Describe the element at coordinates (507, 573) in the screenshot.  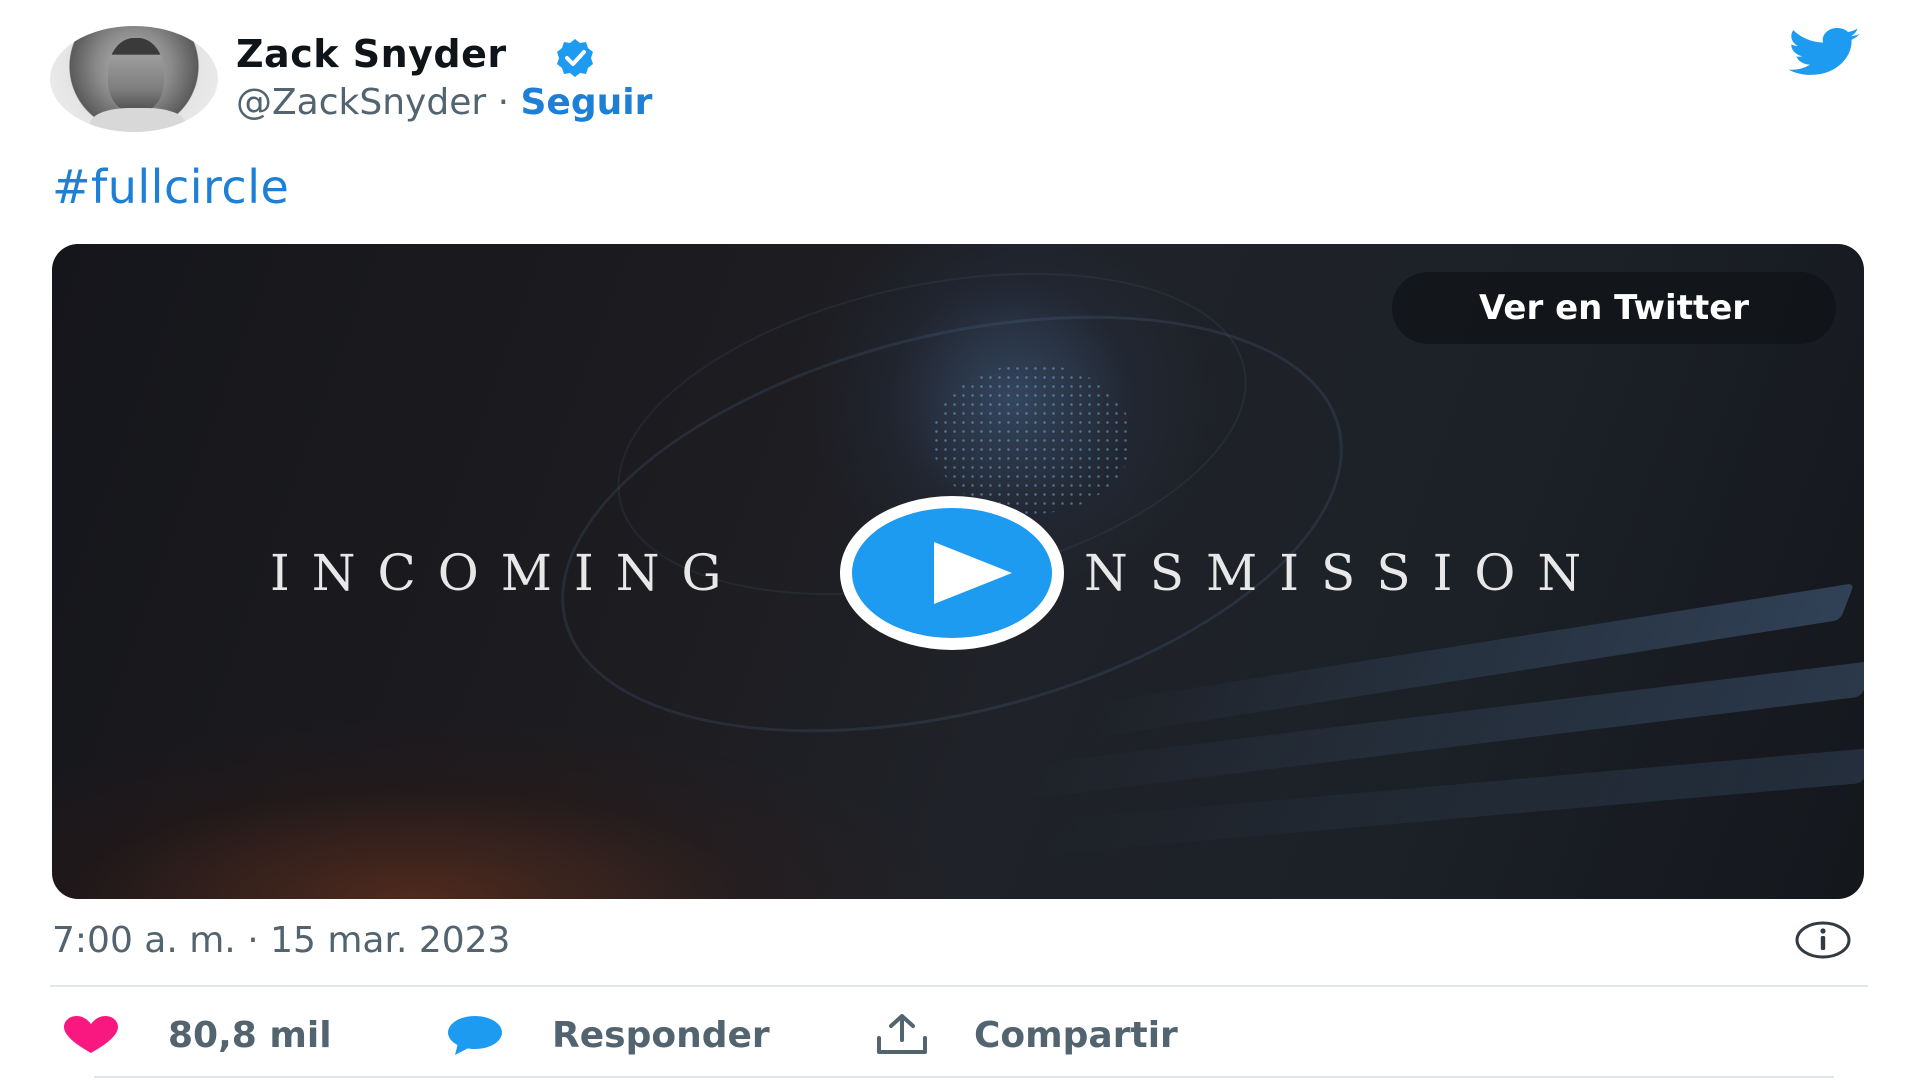
I see `video-title-left: INCOMING` at that location.